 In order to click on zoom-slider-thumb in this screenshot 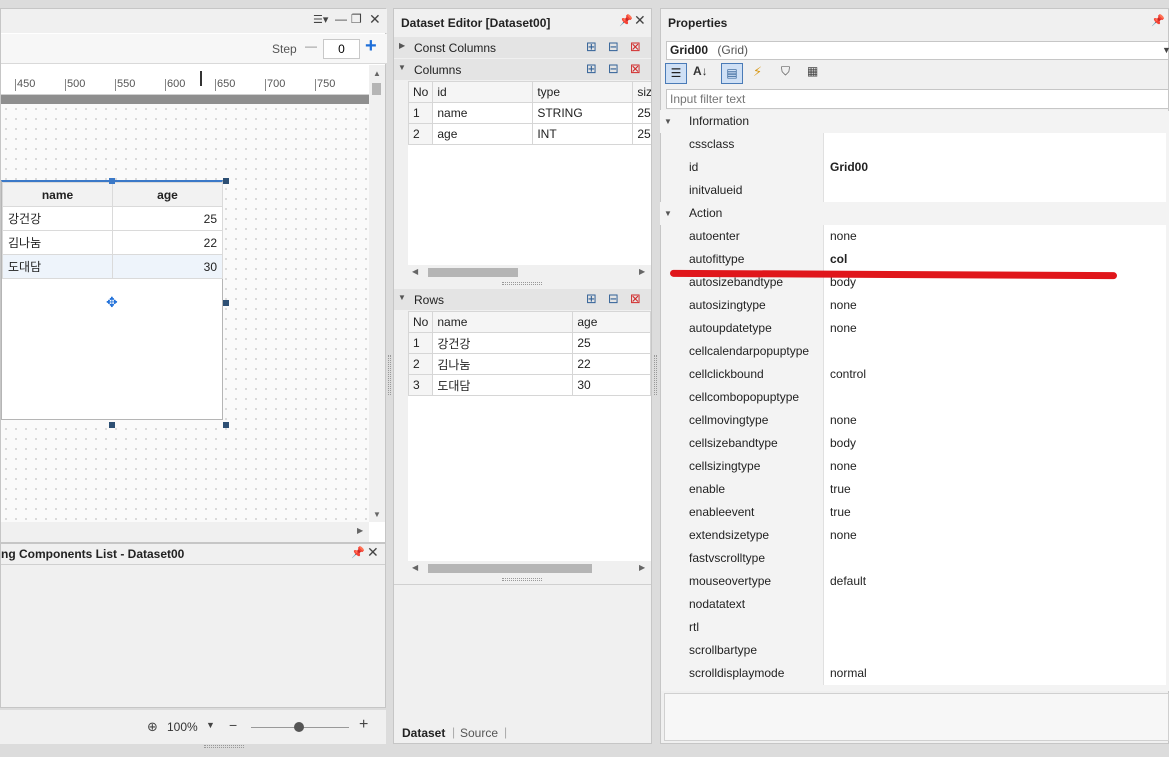, I will do `click(299, 727)`.